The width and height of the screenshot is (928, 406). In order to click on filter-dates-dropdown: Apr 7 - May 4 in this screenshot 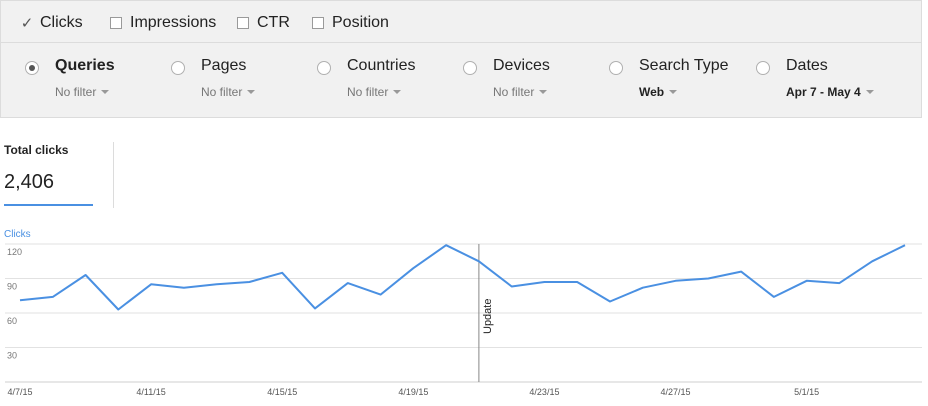, I will do `click(830, 92)`.